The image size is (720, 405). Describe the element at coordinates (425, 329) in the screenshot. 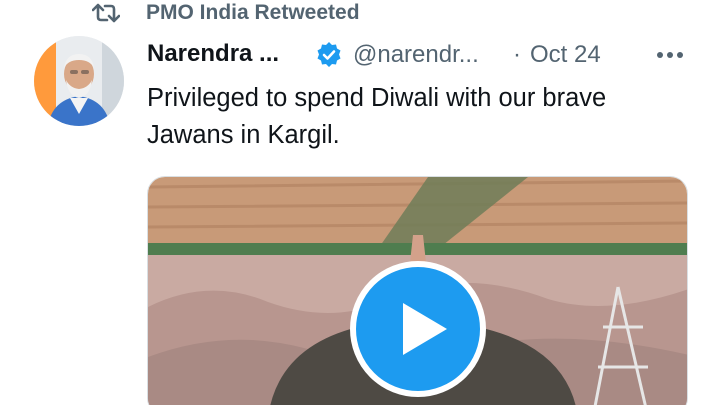

I see `play-icon` at that location.